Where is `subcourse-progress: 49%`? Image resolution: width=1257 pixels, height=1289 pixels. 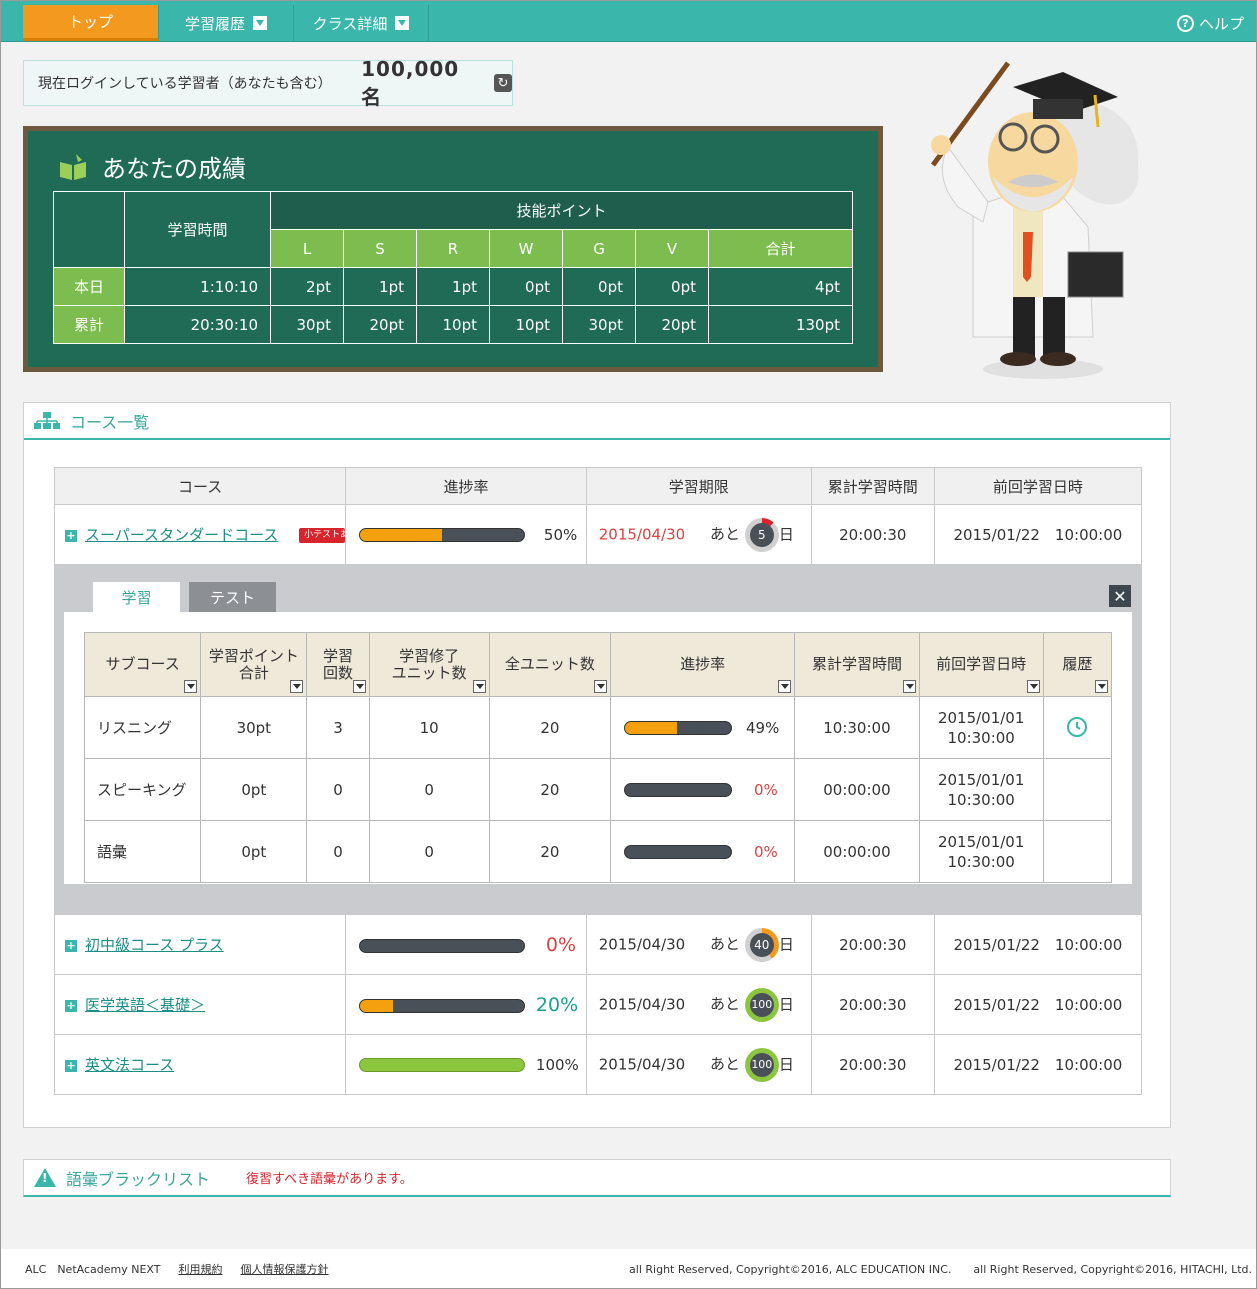 subcourse-progress: 49% is located at coordinates (702, 727).